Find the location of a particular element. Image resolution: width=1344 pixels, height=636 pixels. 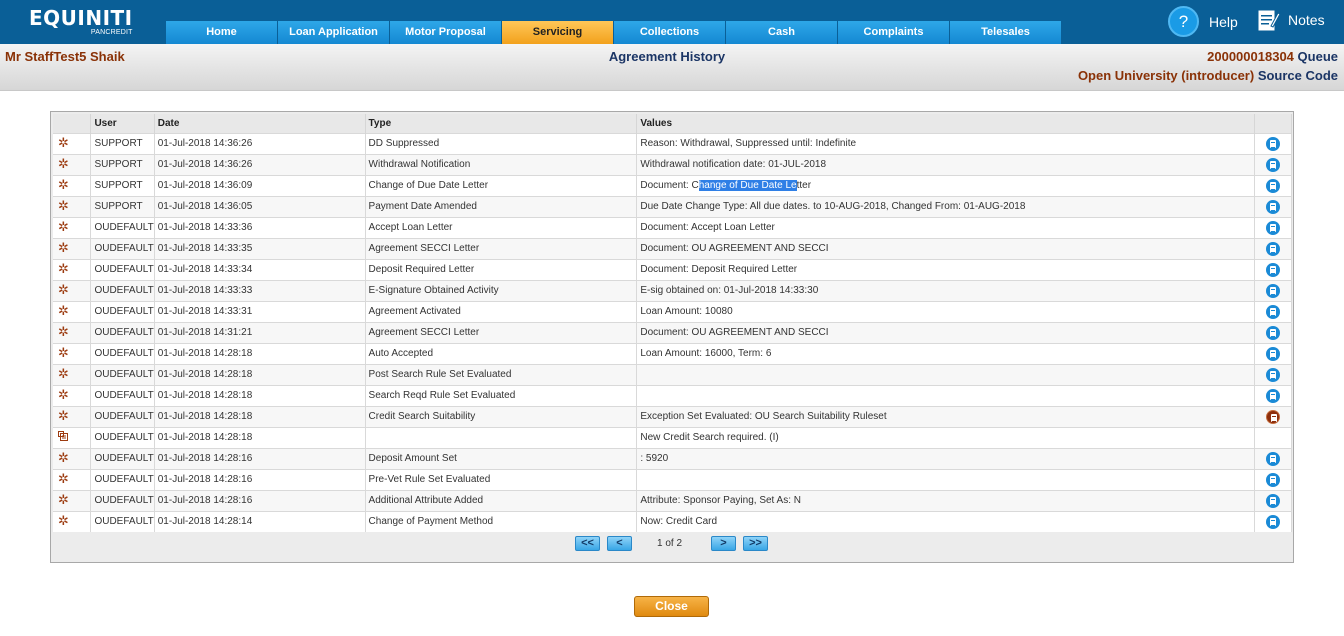

header-type: Type is located at coordinates (501, 123).